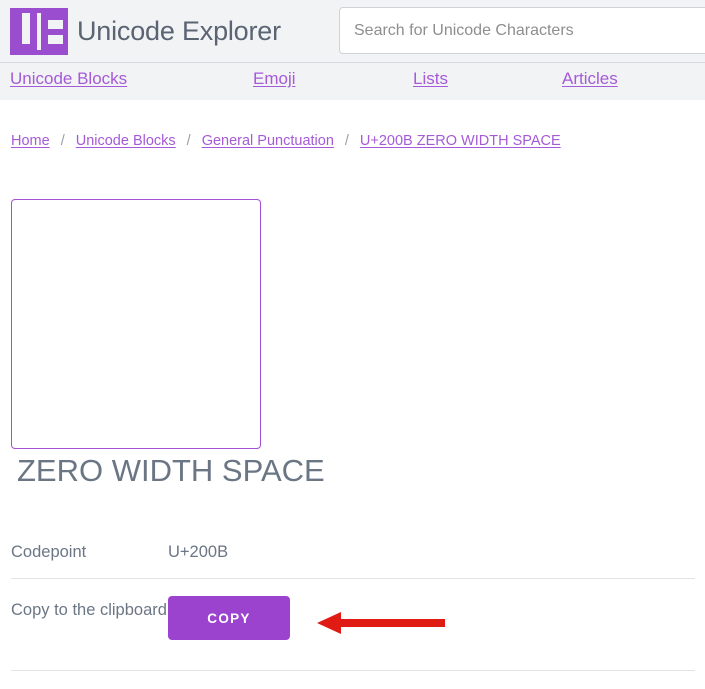 The width and height of the screenshot is (705, 689). Describe the element at coordinates (268, 141) in the screenshot. I see `breadcrumb-item-general-punctuation: General Punctuation` at that location.